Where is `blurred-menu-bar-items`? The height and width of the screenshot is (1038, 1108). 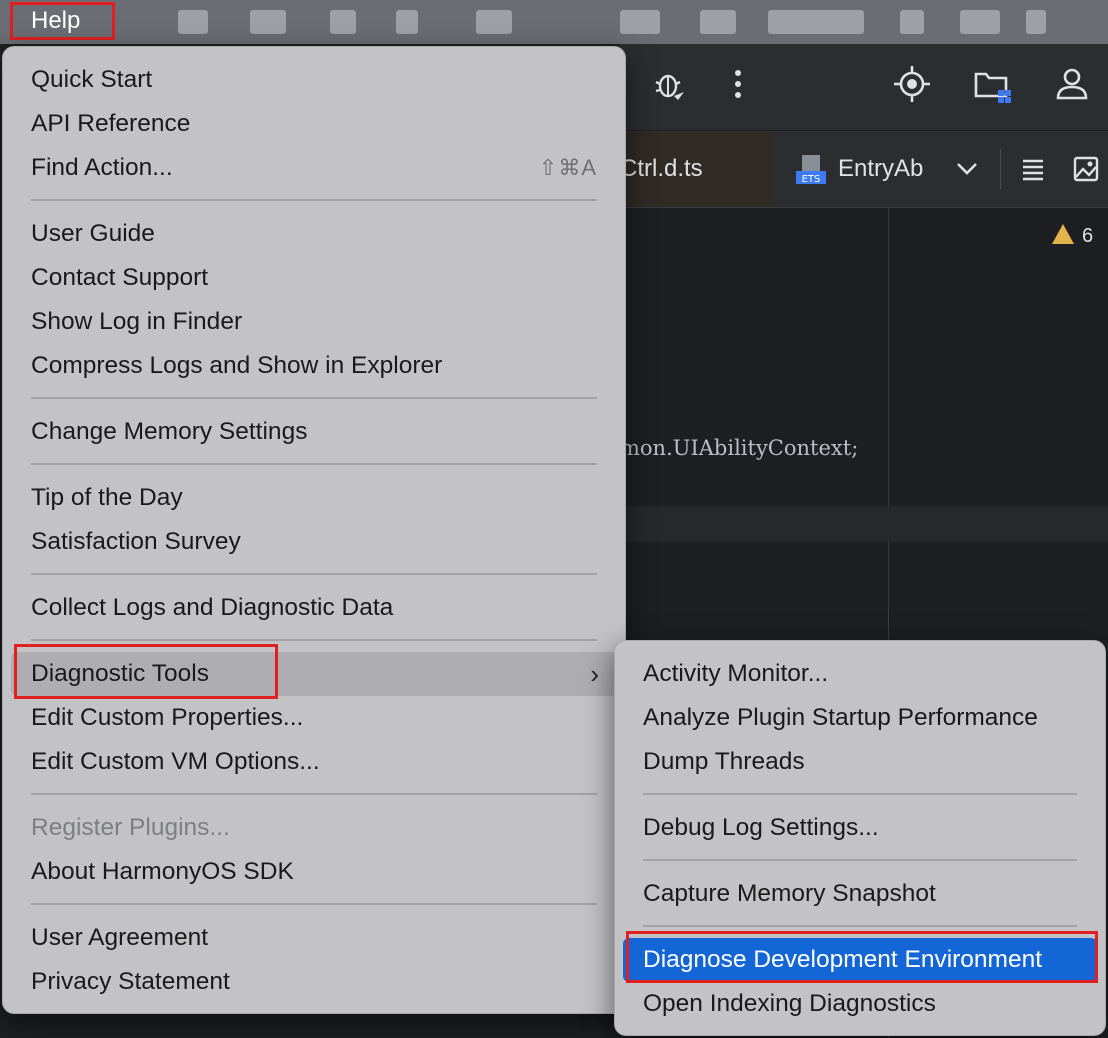
blurred-menu-bar-items is located at coordinates (639, 21).